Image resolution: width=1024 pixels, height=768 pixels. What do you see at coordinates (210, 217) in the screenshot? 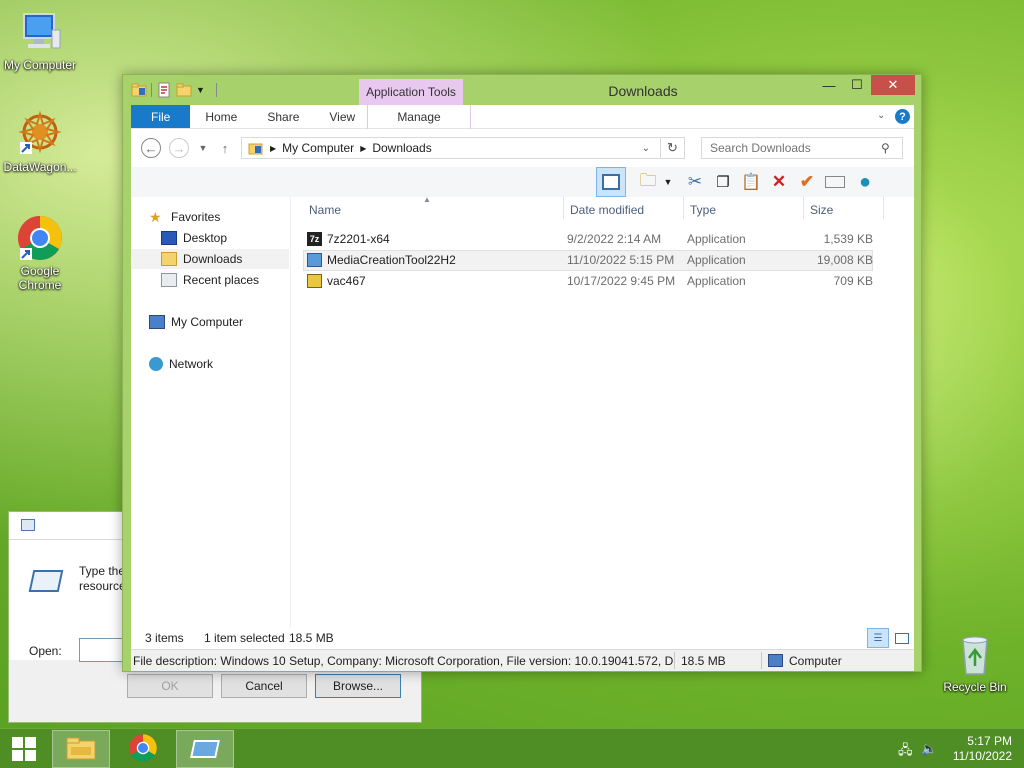
I see `nav-item-favorites: ★ Favorites` at bounding box center [210, 217].